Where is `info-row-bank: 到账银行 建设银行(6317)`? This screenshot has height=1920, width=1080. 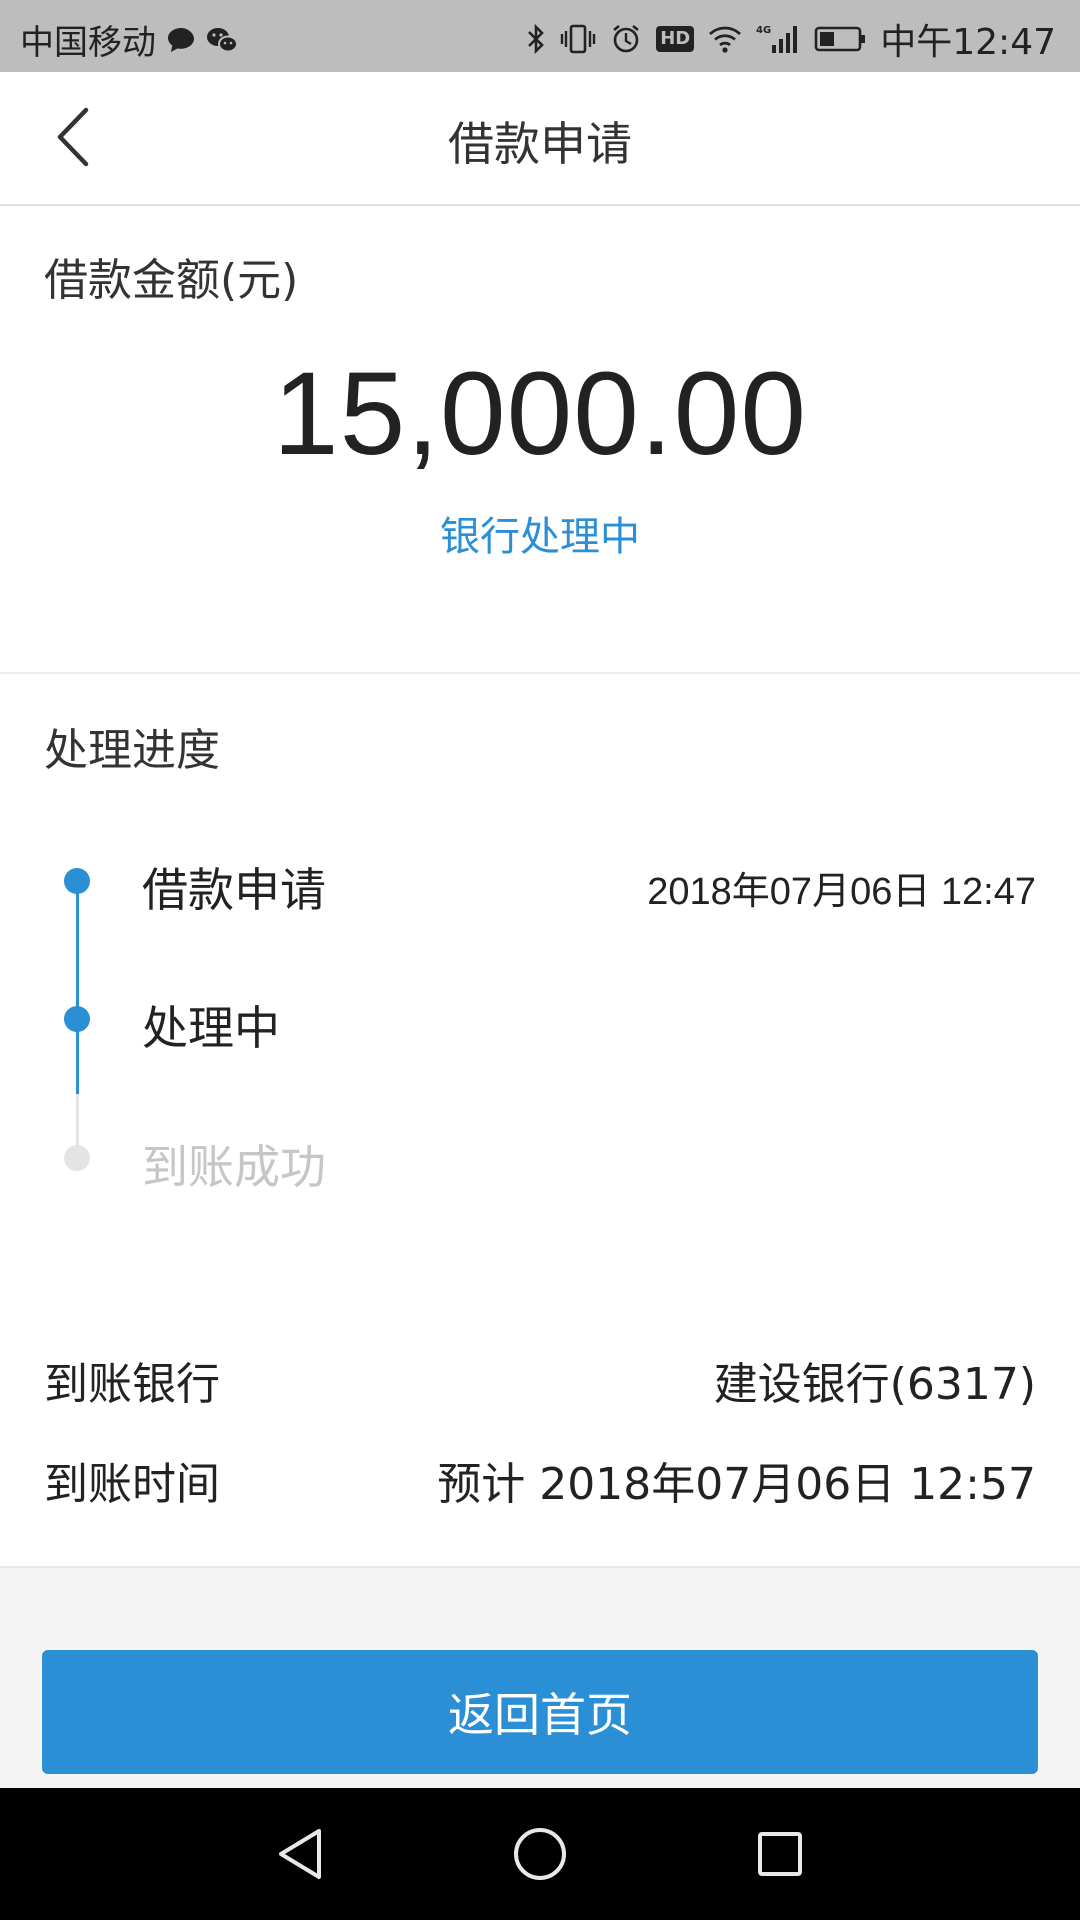
info-row-bank: 到账银行 建设银行(6317) is located at coordinates (540, 1375).